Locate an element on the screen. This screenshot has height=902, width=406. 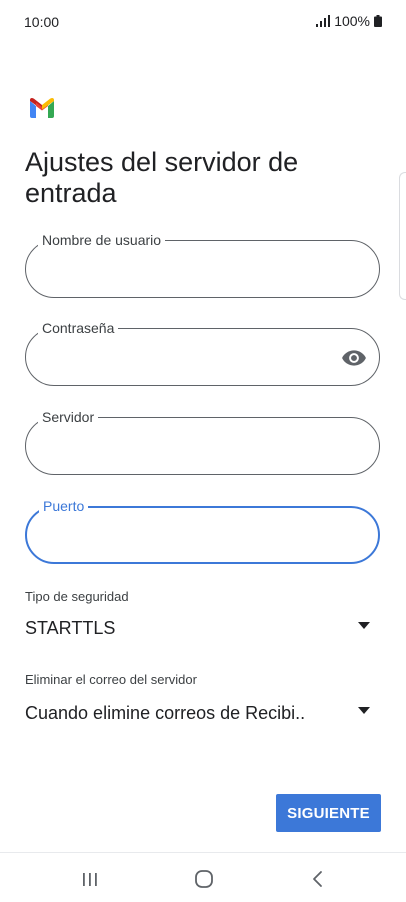
navigation-bar is located at coordinates (203, 877).